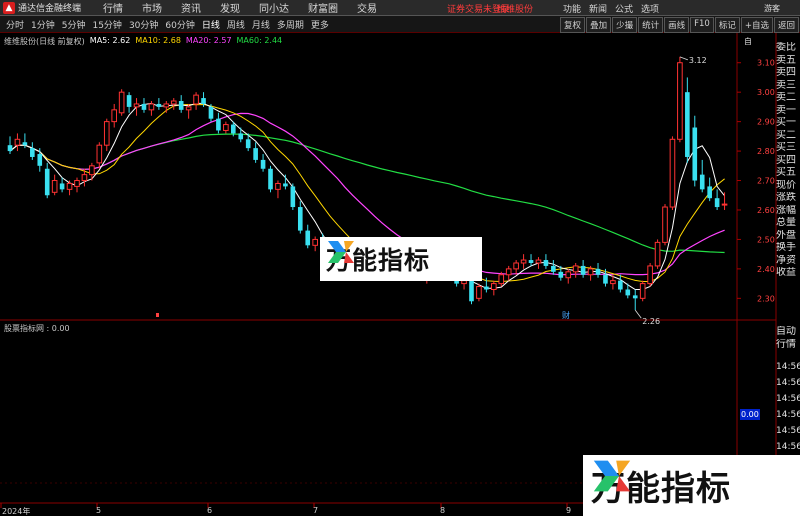 This screenshot has width=800, height=516. I want to click on indicator-legend: 股票指标网 : 0.00, so click(37, 328).